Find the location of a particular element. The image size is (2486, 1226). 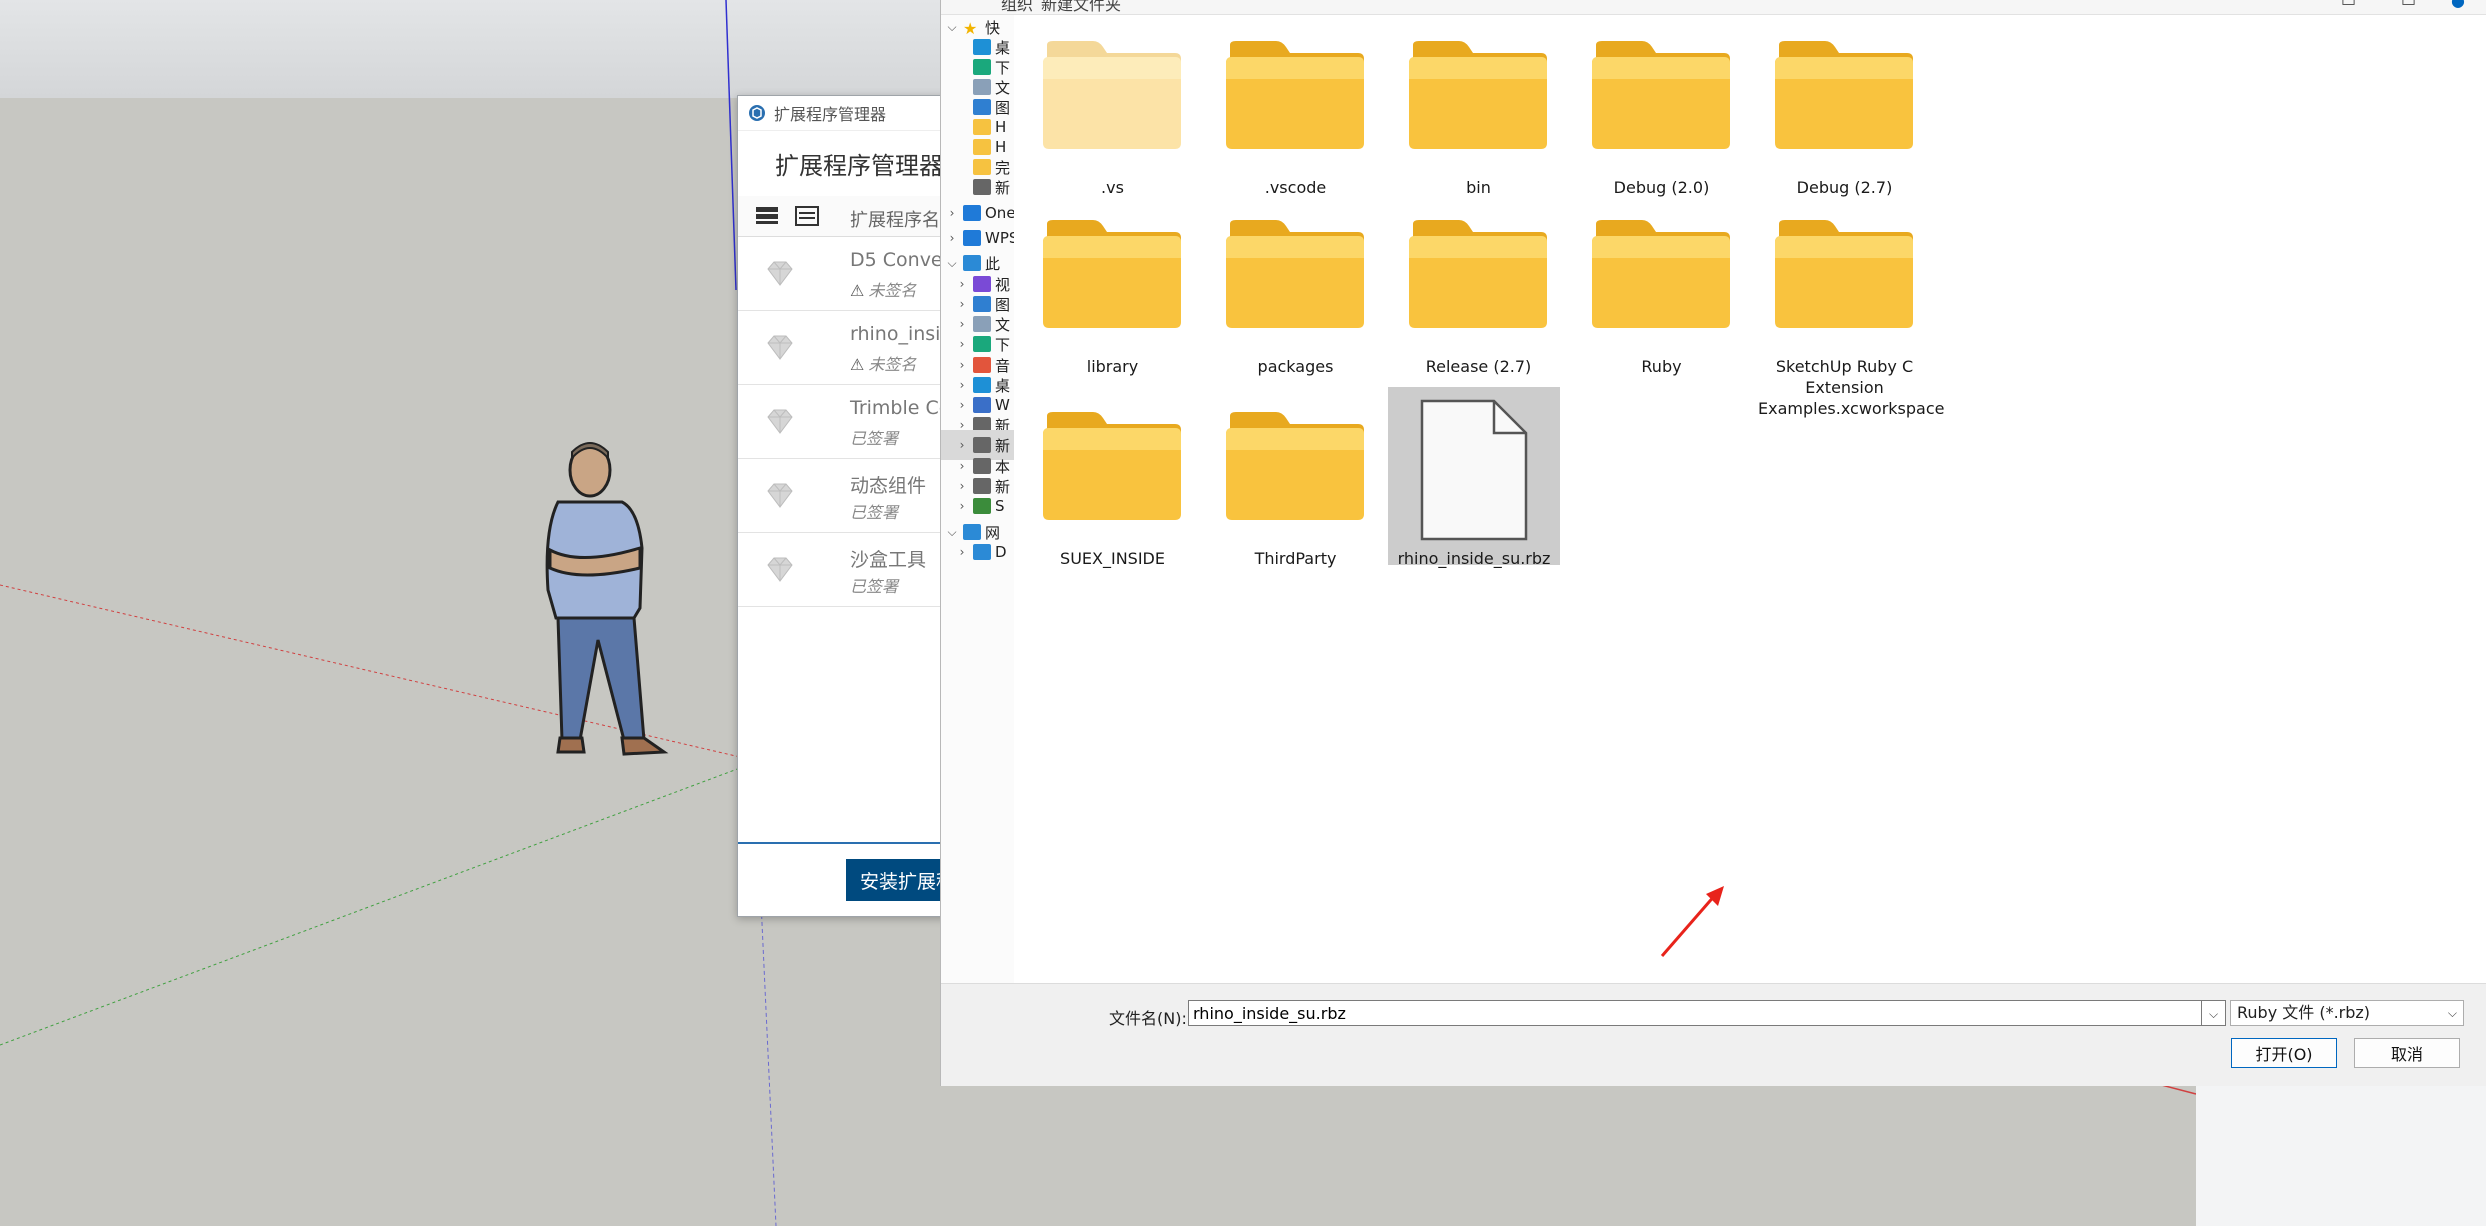

extension-manager-heading: 扩展程序管理器 is located at coordinates (859, 166).